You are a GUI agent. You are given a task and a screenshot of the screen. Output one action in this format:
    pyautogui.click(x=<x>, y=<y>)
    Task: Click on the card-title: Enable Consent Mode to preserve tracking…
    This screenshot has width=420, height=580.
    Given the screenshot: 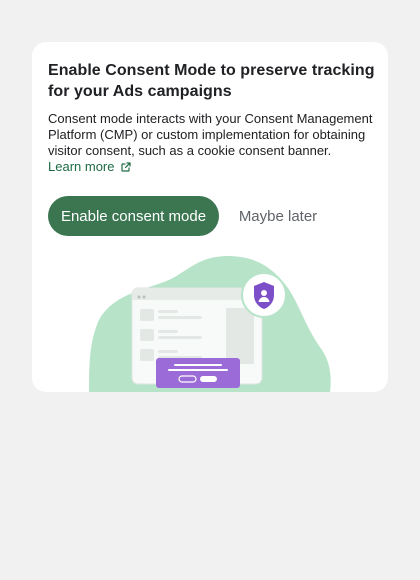 What is the action you would take?
    pyautogui.click(x=211, y=81)
    